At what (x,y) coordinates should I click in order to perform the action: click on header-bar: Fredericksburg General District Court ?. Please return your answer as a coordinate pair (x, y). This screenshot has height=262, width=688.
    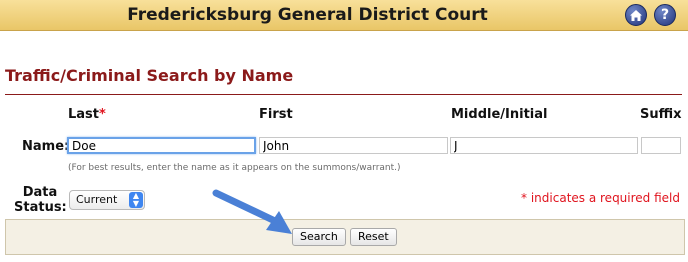
    Looking at the image, I should click on (344, 15).